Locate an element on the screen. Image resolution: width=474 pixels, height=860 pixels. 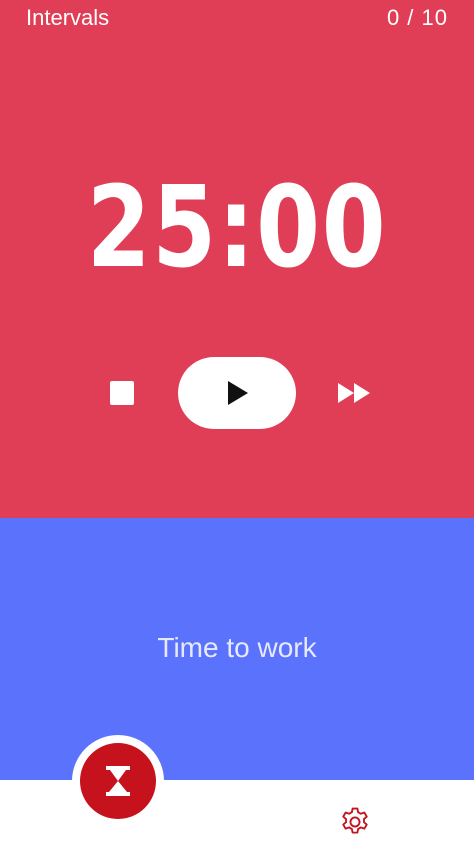
stop-button is located at coordinates (122, 393).